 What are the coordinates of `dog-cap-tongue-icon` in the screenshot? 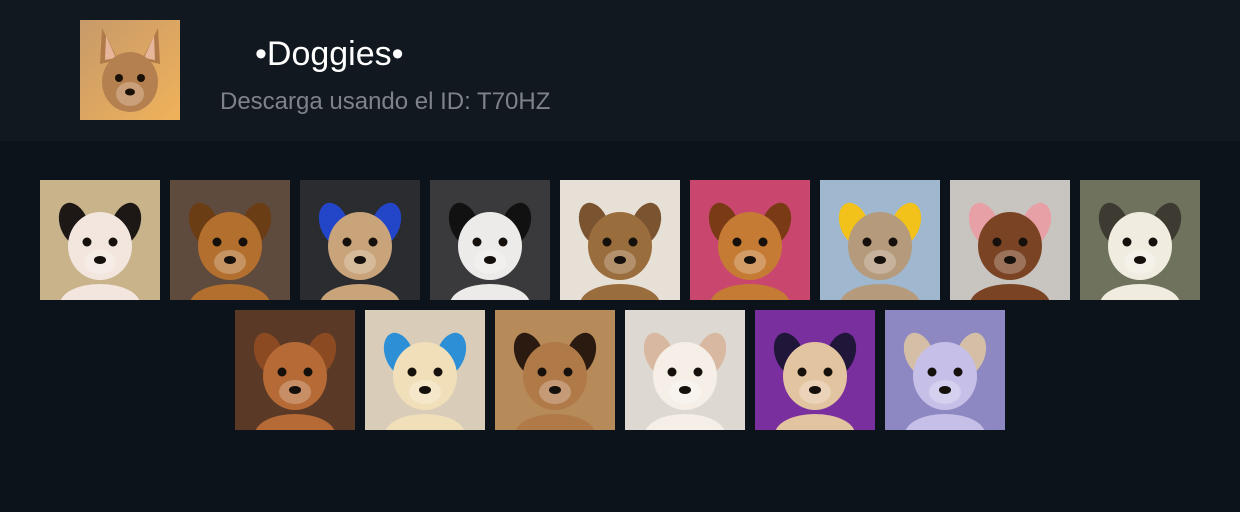 It's located at (880, 240).